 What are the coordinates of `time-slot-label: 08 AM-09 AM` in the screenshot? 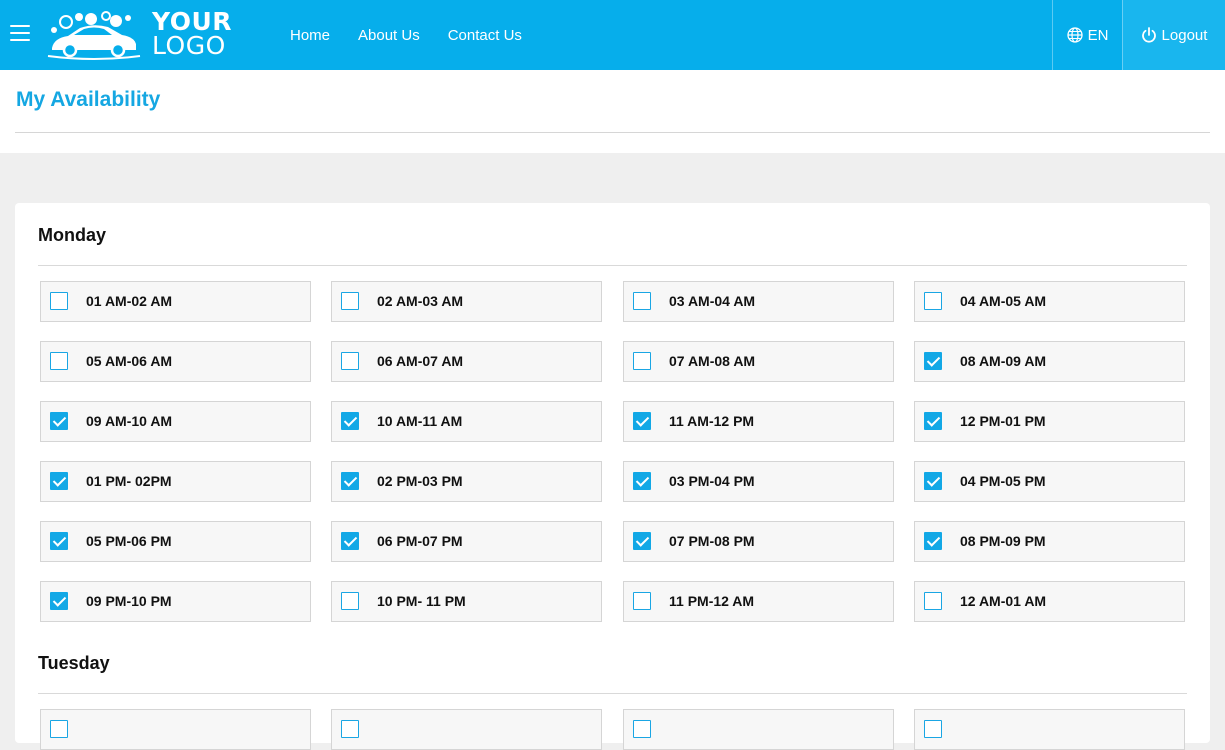 It's located at (1003, 361).